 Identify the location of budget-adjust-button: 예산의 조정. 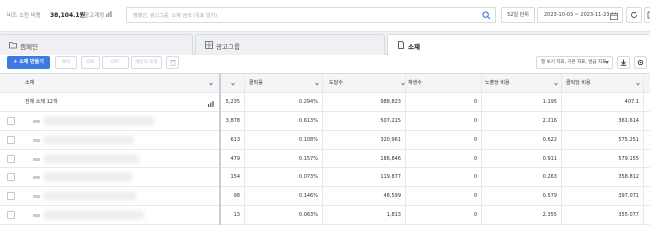
(146, 62).